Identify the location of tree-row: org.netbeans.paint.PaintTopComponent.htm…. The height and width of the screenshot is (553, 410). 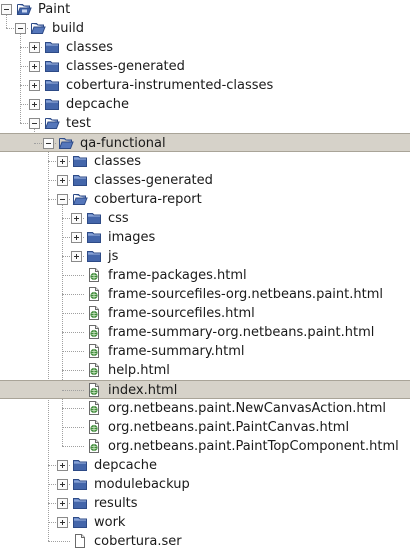
(205, 446).